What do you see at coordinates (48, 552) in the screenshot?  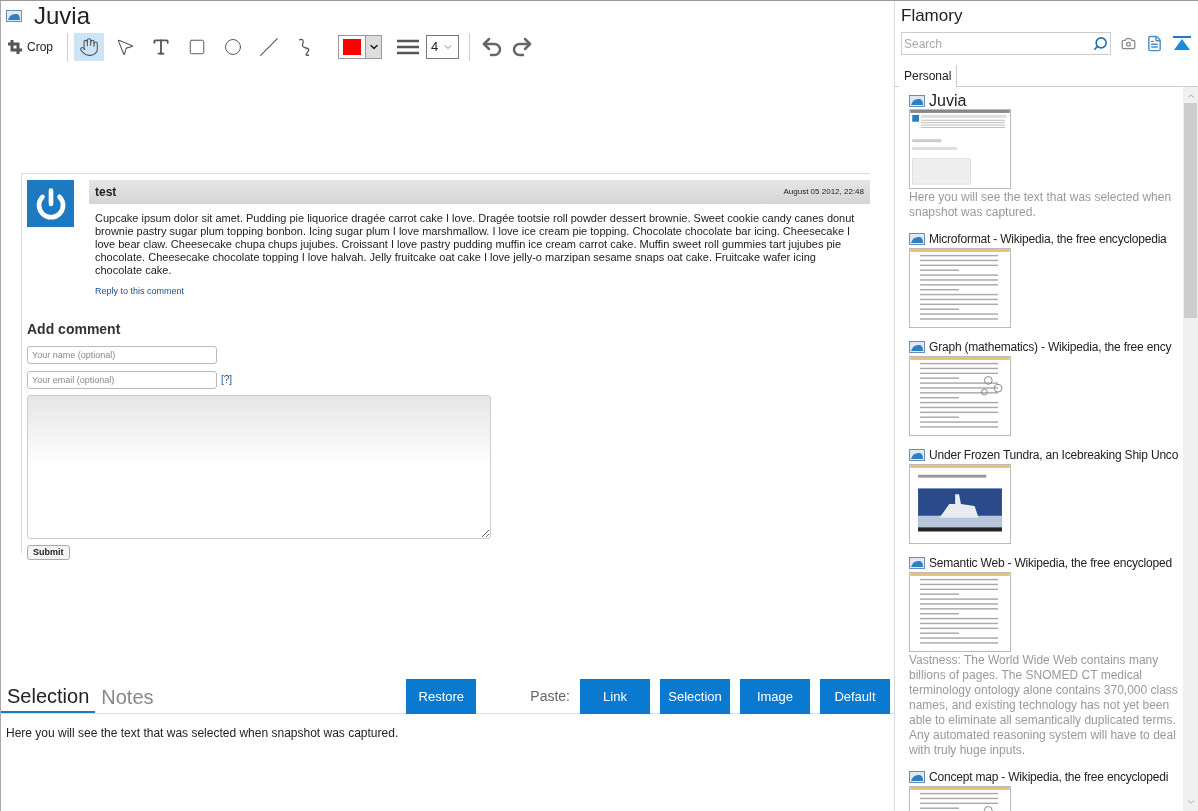 I see `submit-button: Submit` at bounding box center [48, 552].